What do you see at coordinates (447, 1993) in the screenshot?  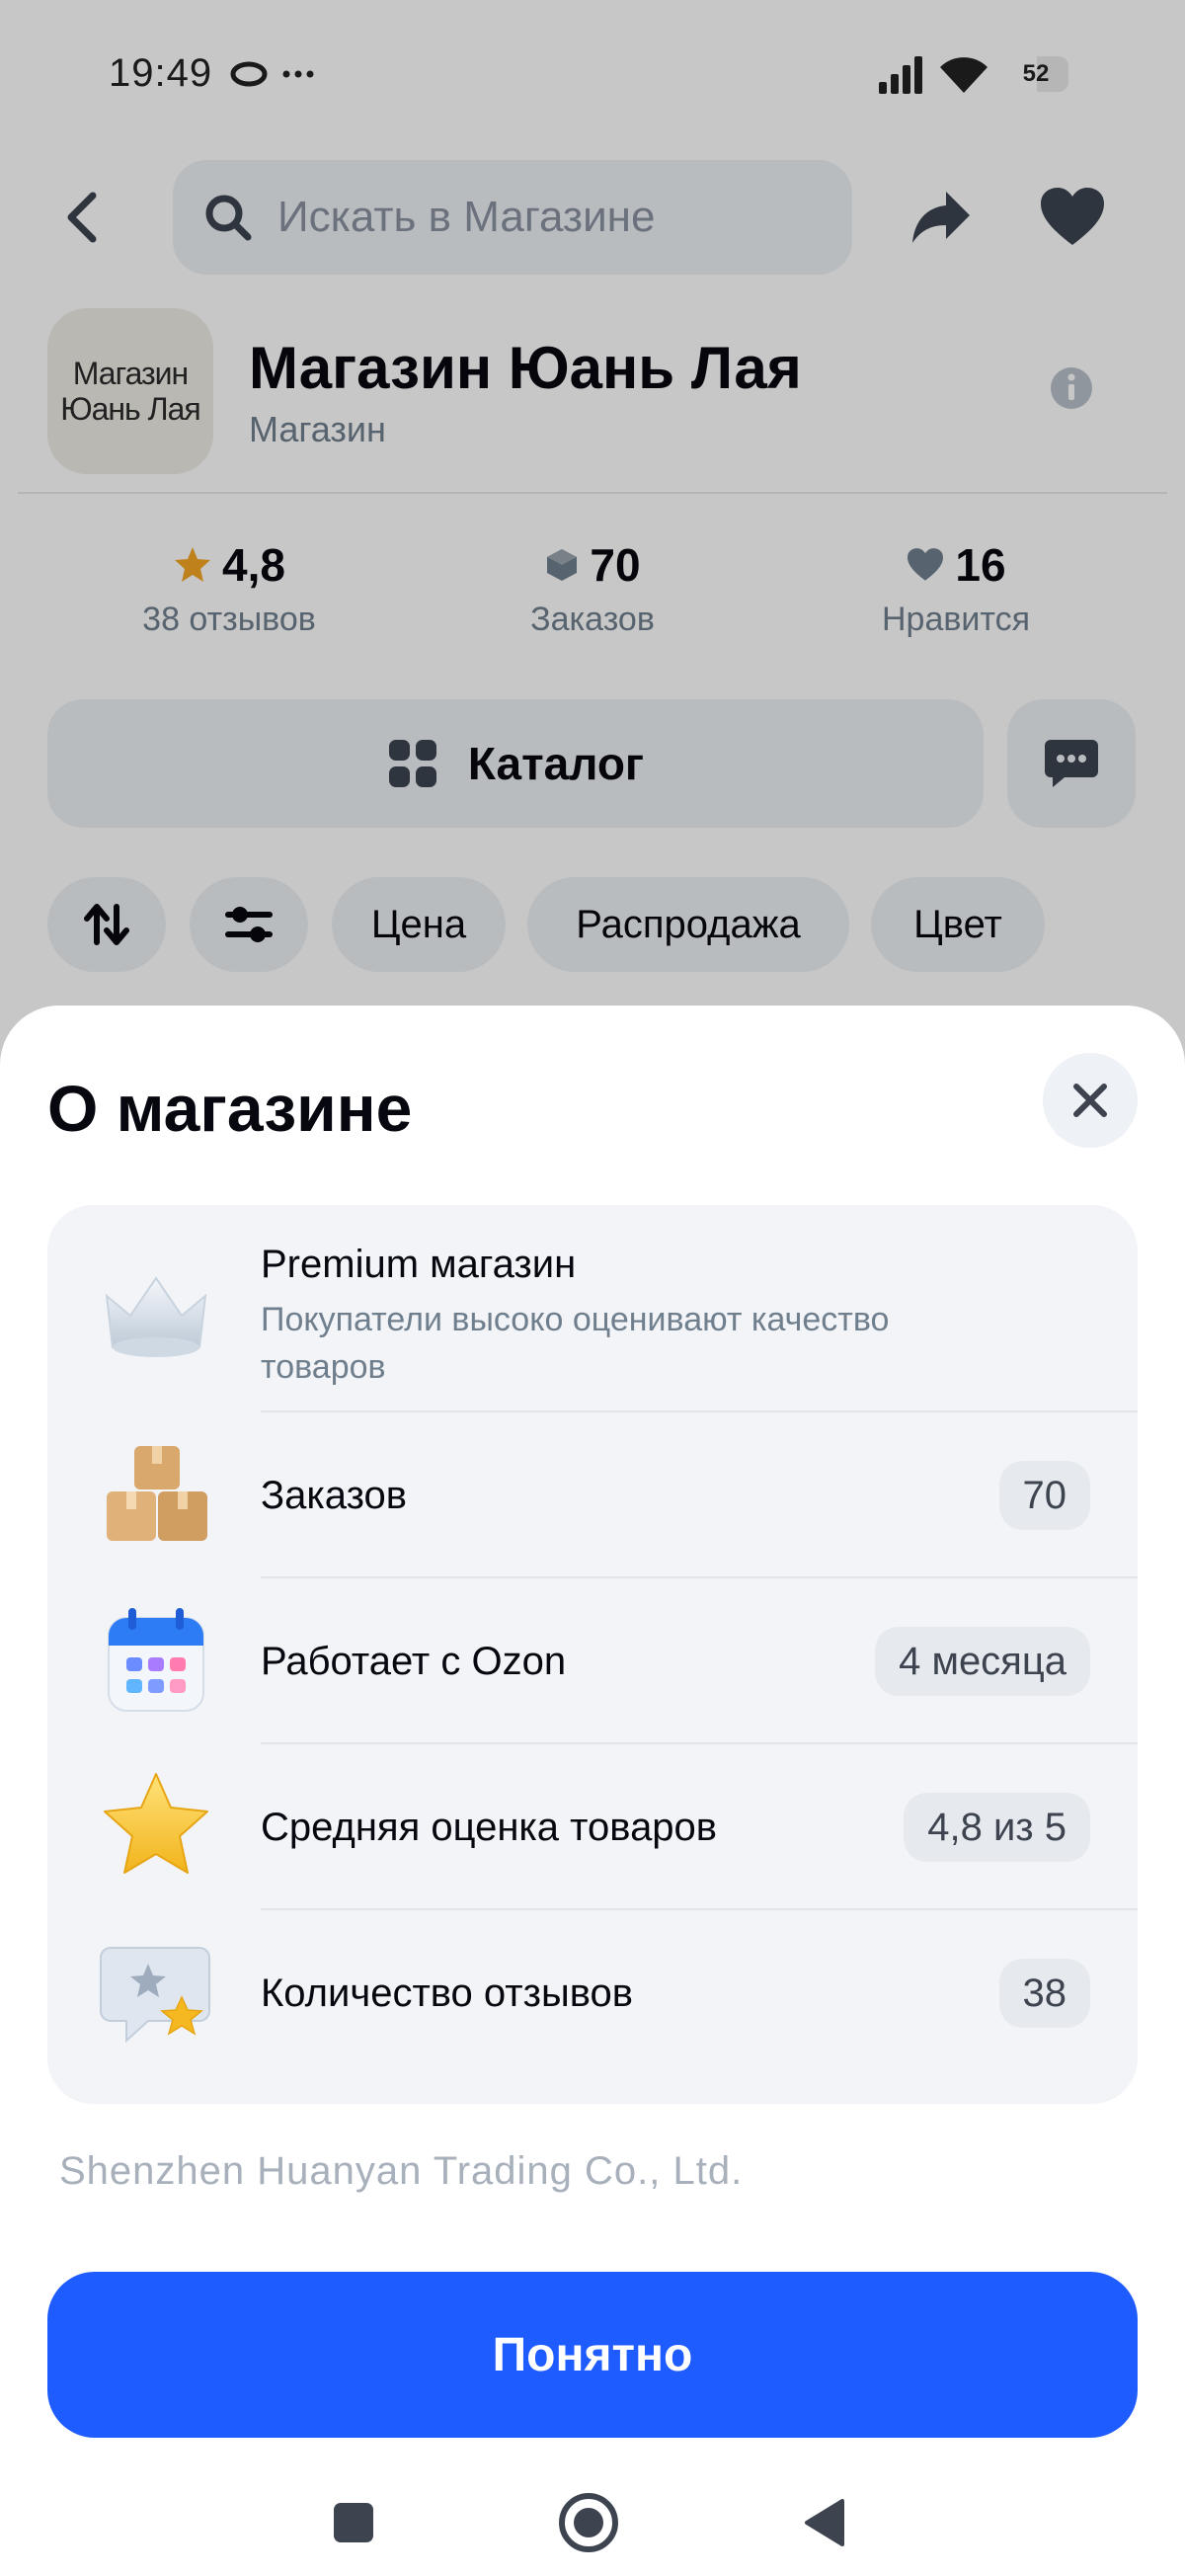 I see `reviews-count-title: Количество отзывов` at bounding box center [447, 1993].